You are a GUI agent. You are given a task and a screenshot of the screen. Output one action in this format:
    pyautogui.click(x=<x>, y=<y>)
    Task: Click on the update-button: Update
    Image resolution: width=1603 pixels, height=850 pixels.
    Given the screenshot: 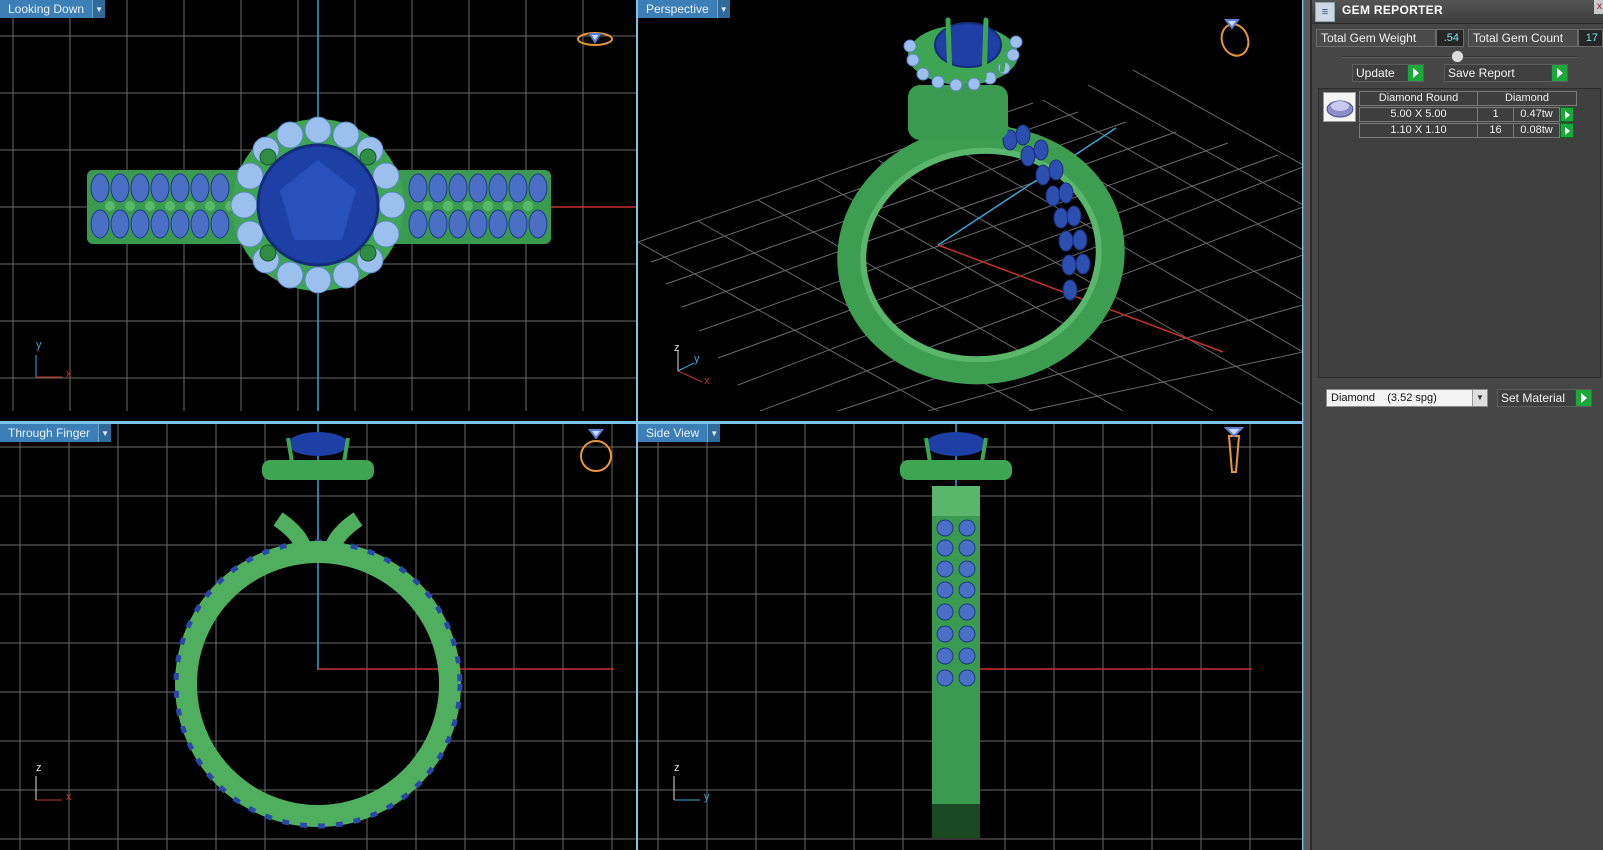 What is the action you would take?
    pyautogui.click(x=1388, y=73)
    